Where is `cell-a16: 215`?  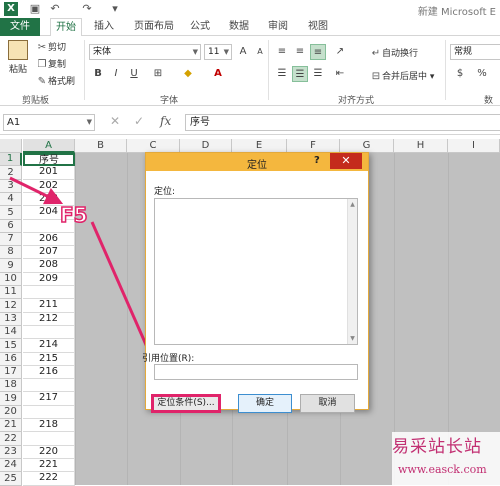 cell-a16: 215 is located at coordinates (49, 359).